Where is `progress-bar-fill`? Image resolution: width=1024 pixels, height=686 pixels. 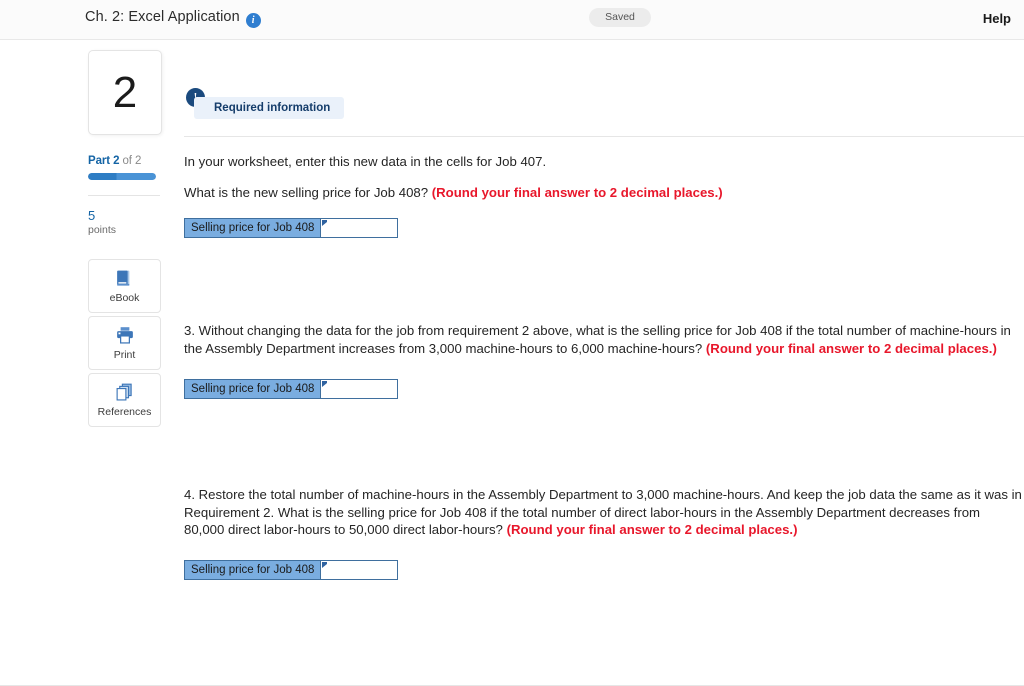
progress-bar-fill is located at coordinates (122, 176).